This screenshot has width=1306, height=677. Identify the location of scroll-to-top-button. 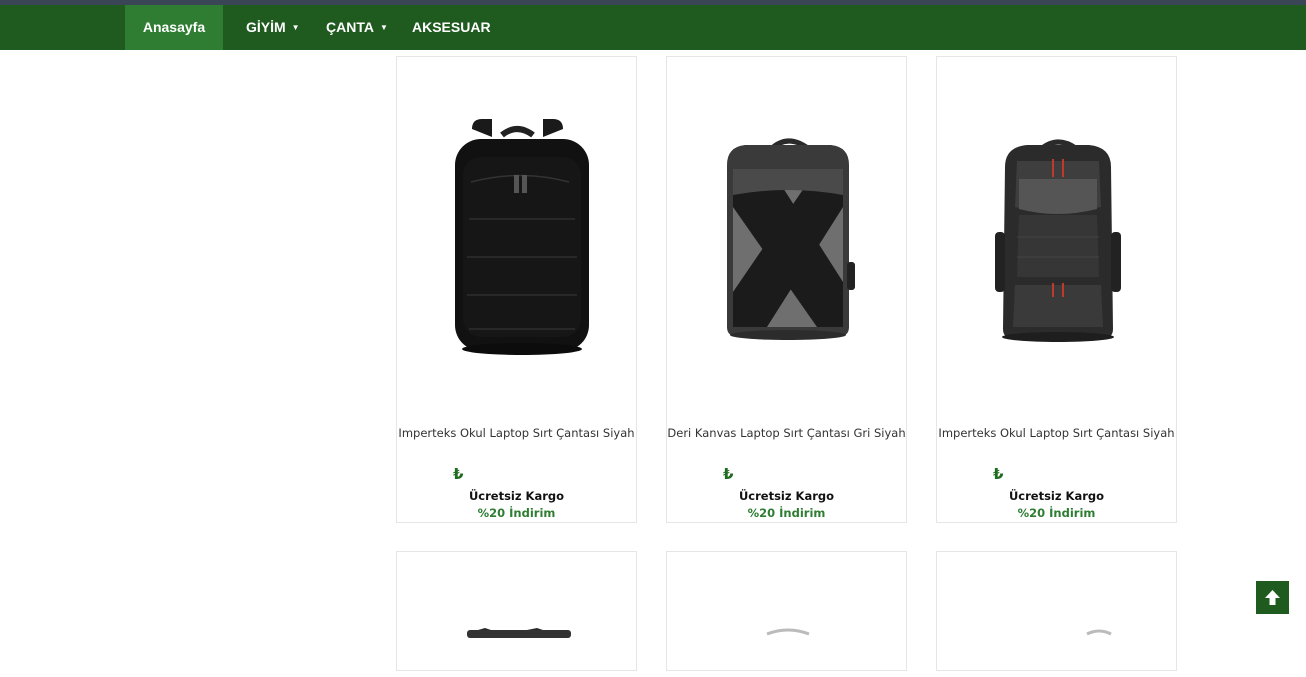
(1272, 597).